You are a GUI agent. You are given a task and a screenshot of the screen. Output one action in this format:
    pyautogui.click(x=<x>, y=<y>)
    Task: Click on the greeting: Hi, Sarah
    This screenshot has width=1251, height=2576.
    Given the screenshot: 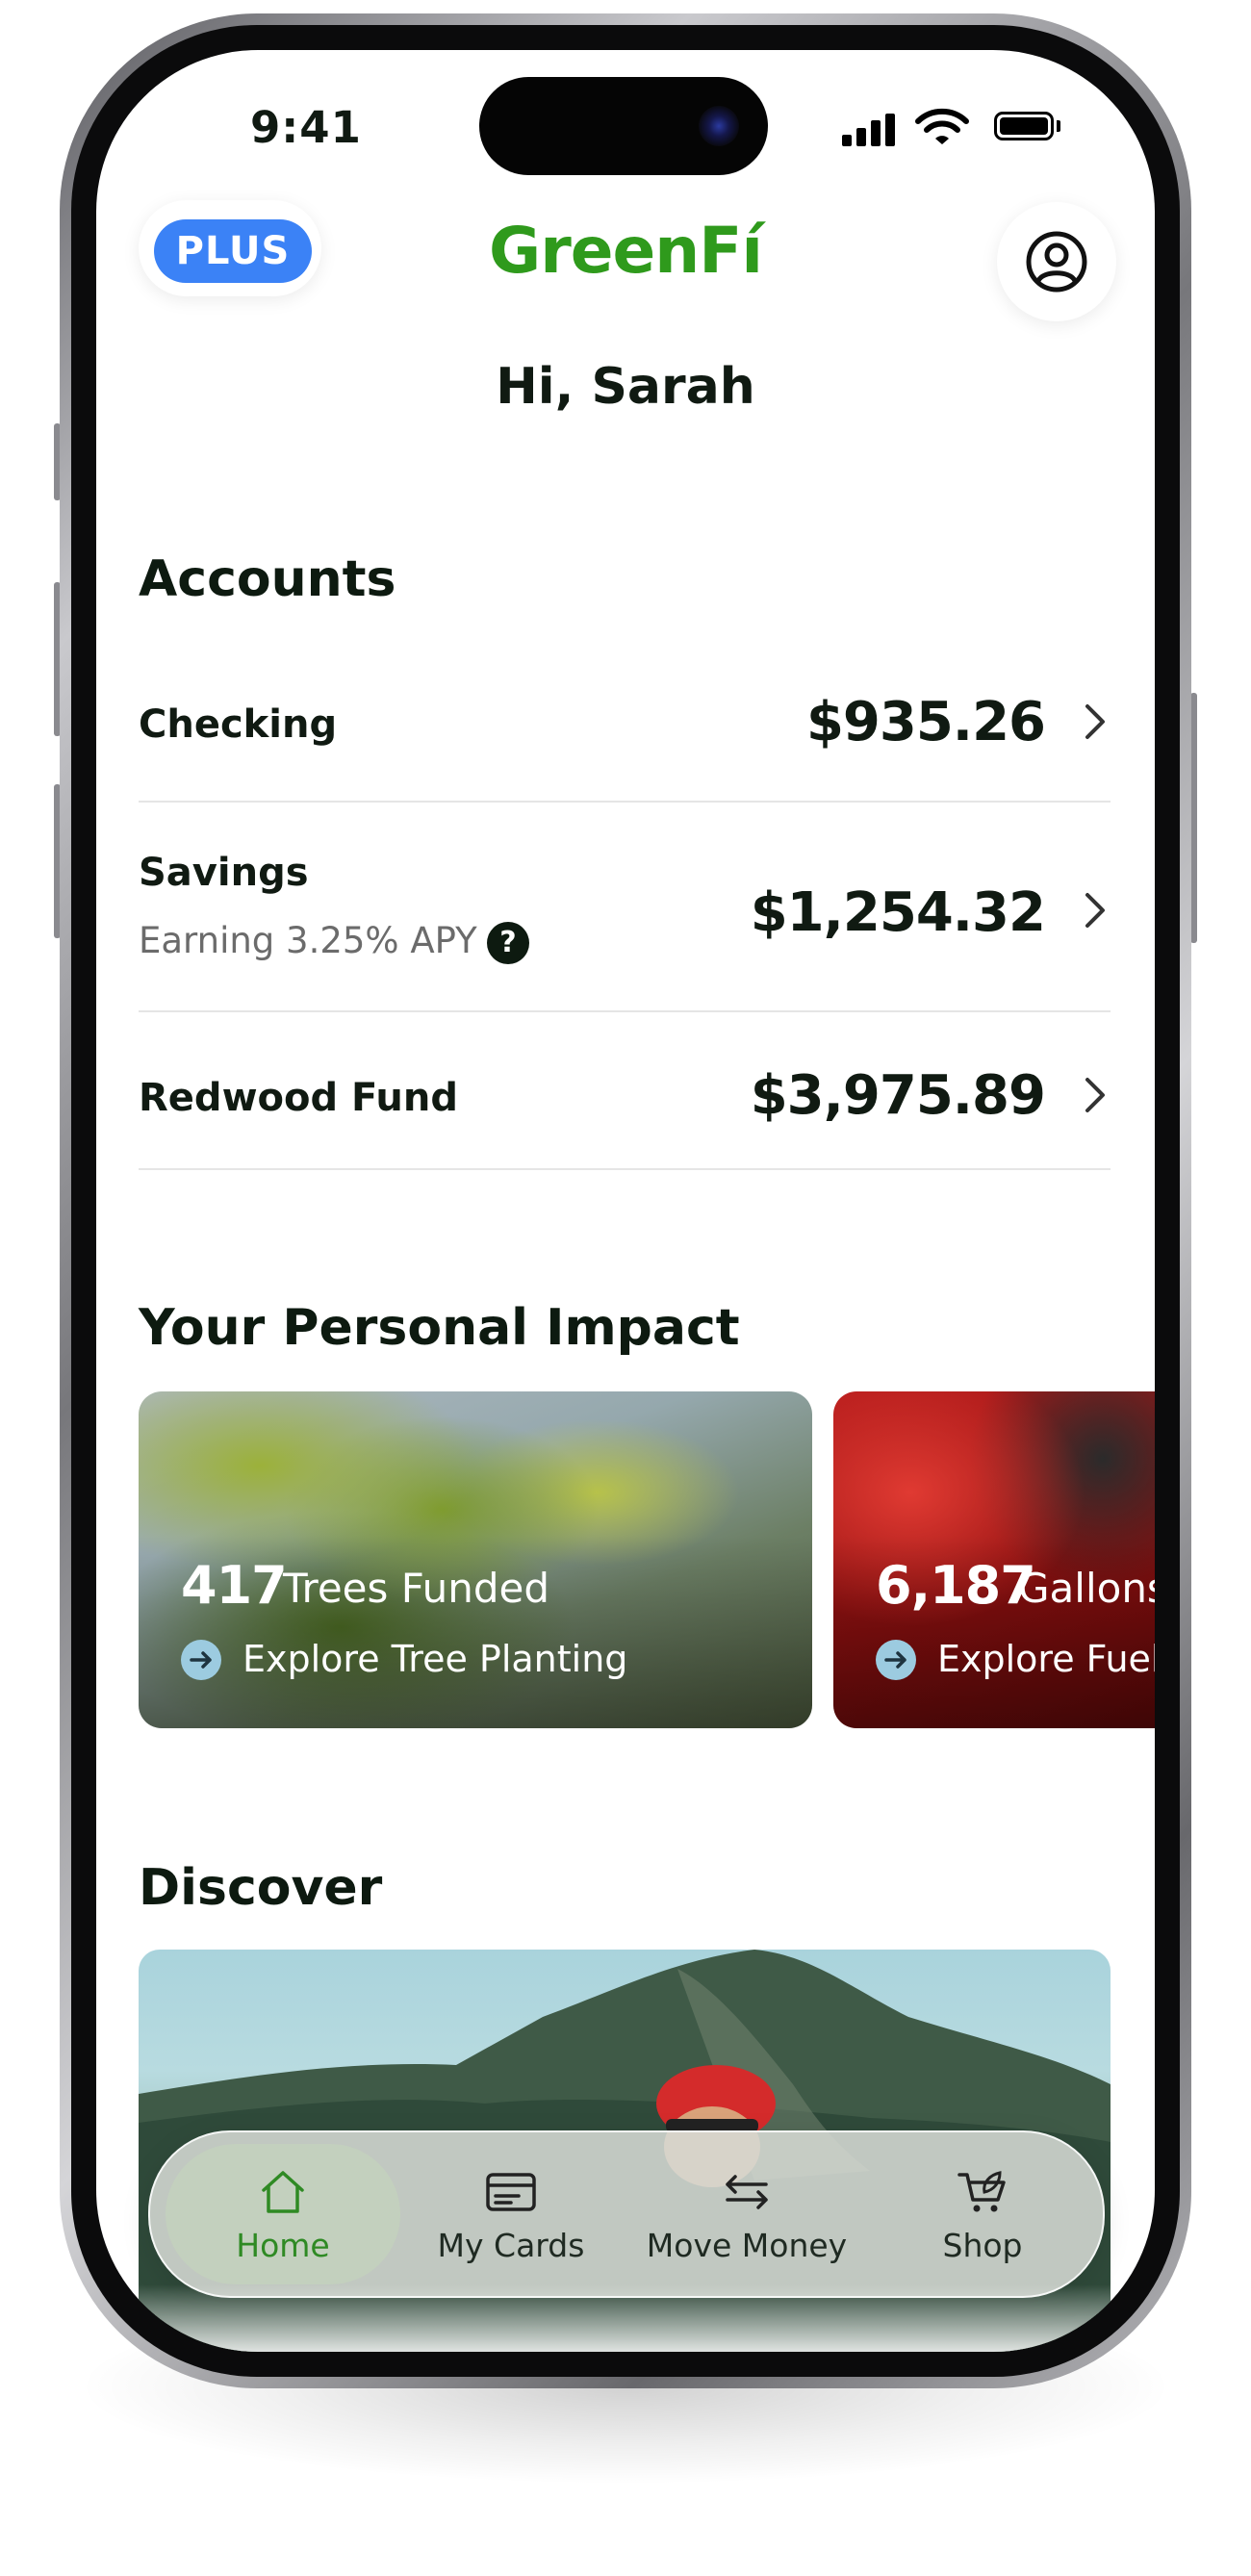 What is the action you would take?
    pyautogui.click(x=625, y=387)
    